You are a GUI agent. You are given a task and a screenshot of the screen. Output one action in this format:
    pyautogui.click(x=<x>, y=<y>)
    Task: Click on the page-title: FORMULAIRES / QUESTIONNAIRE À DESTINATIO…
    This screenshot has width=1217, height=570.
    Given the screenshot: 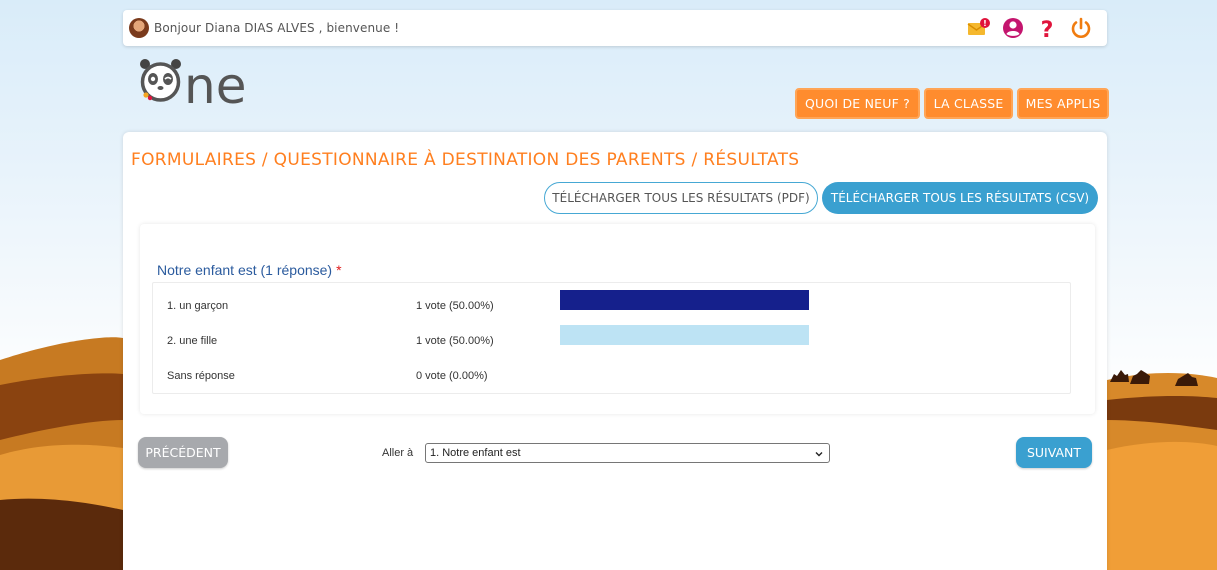 What is the action you would take?
    pyautogui.click(x=465, y=160)
    